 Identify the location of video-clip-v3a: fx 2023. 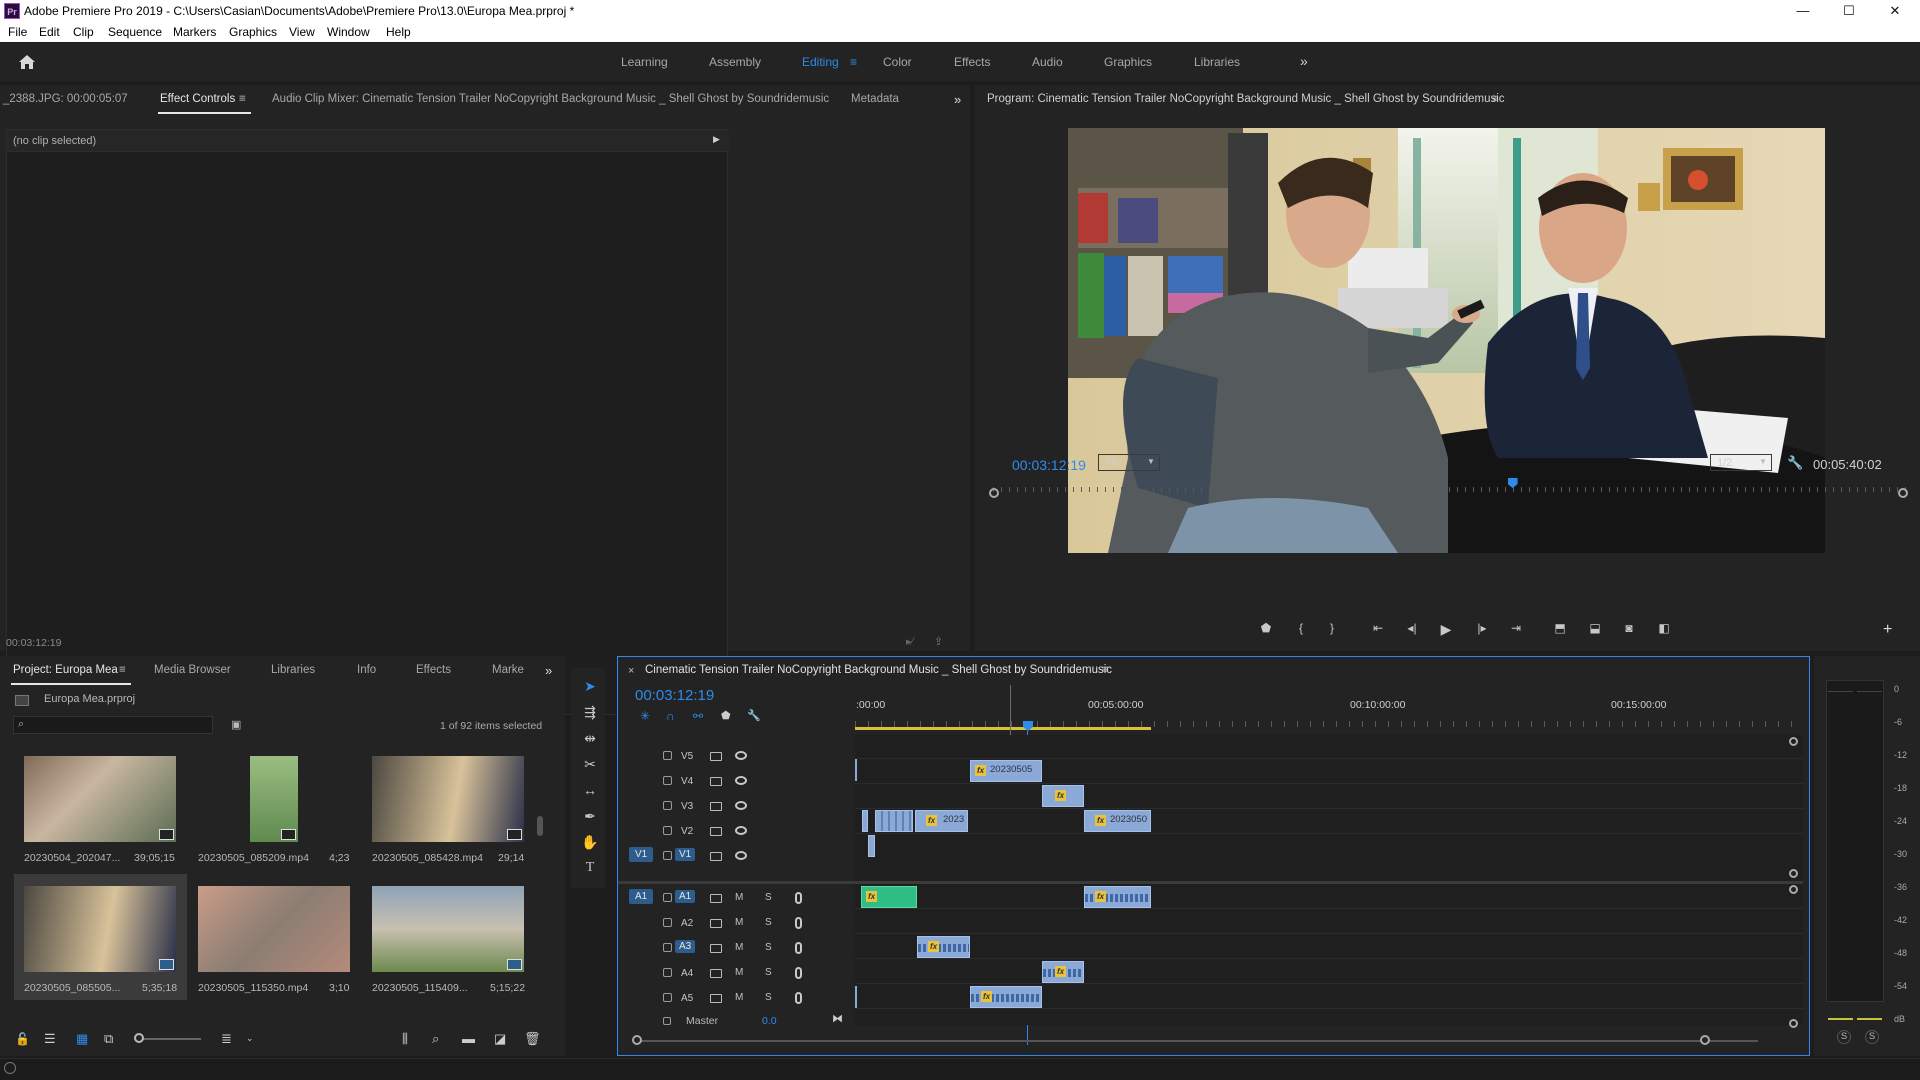
(941, 821).